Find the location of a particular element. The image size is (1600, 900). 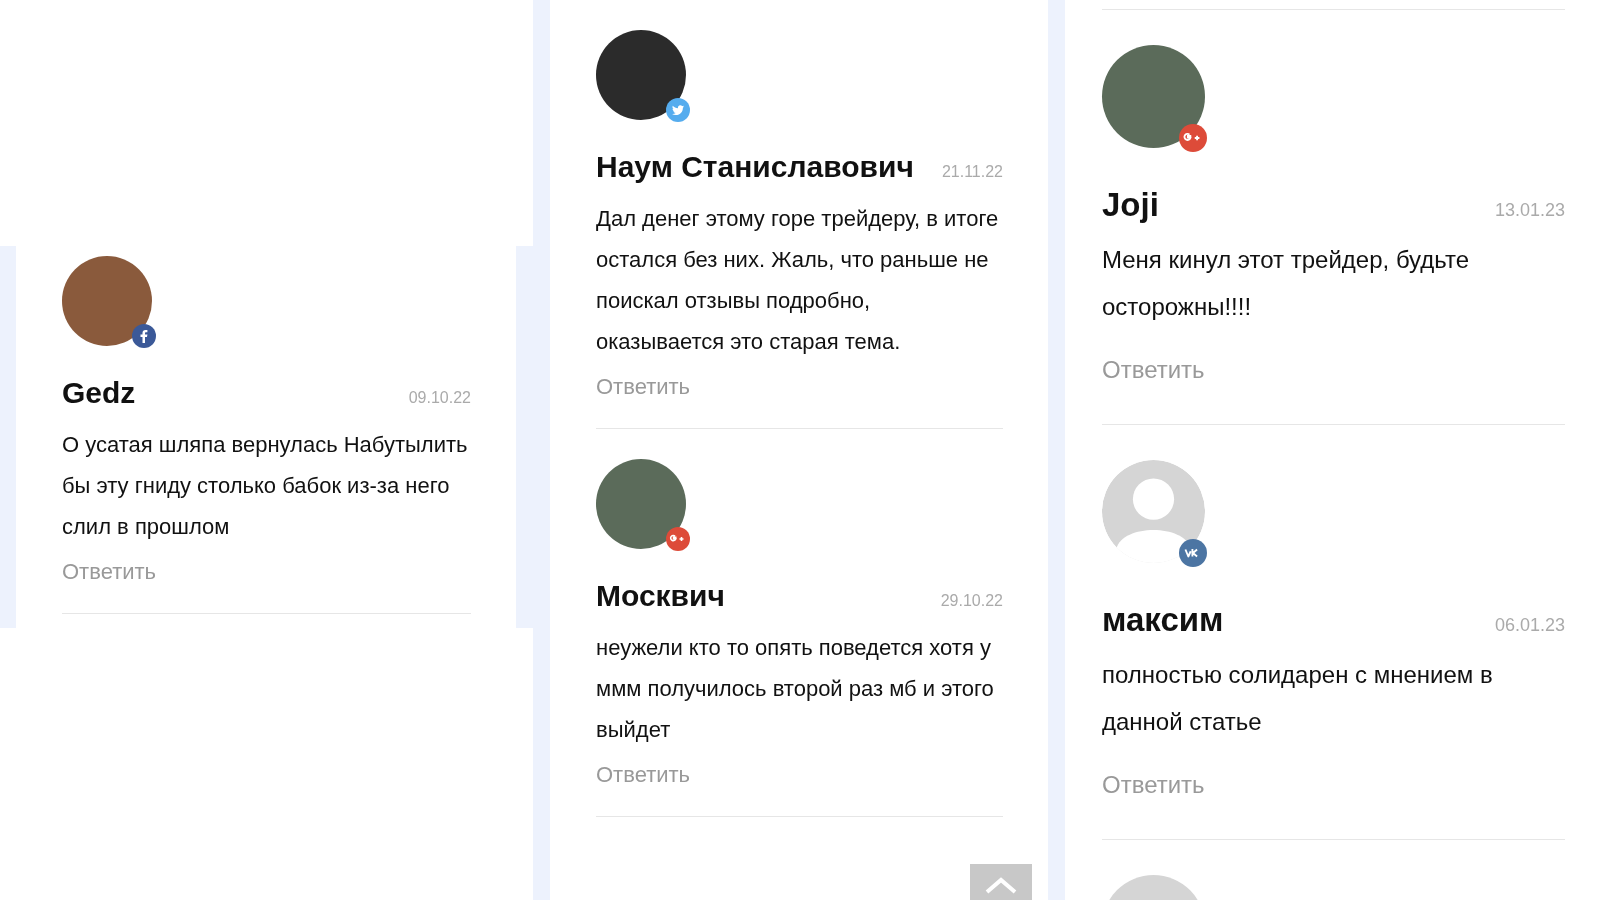

comment-date: 09.10.22 is located at coordinates (439, 398).